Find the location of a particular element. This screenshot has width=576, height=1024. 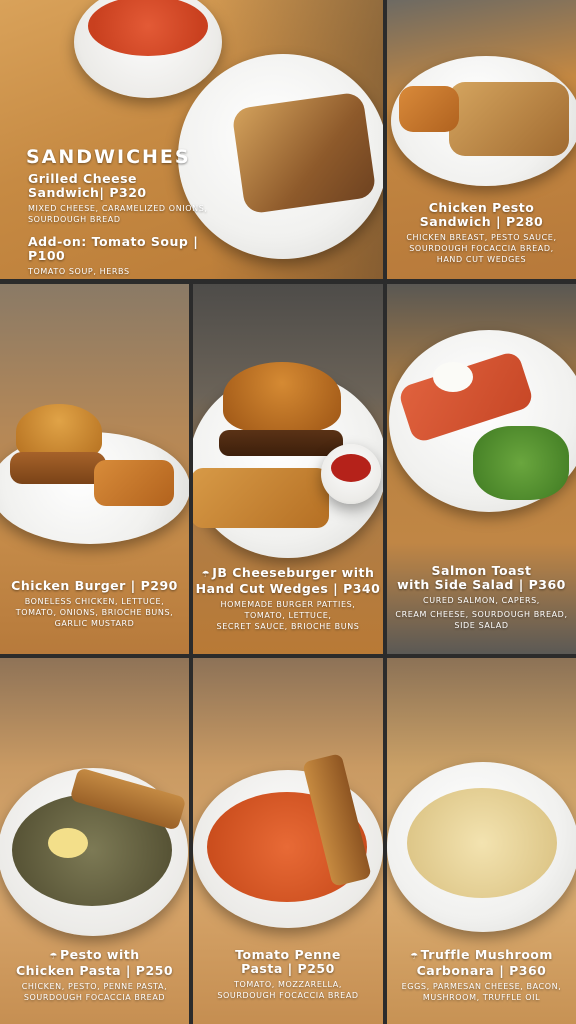

tomato-penne-image is located at coordinates (288, 840).